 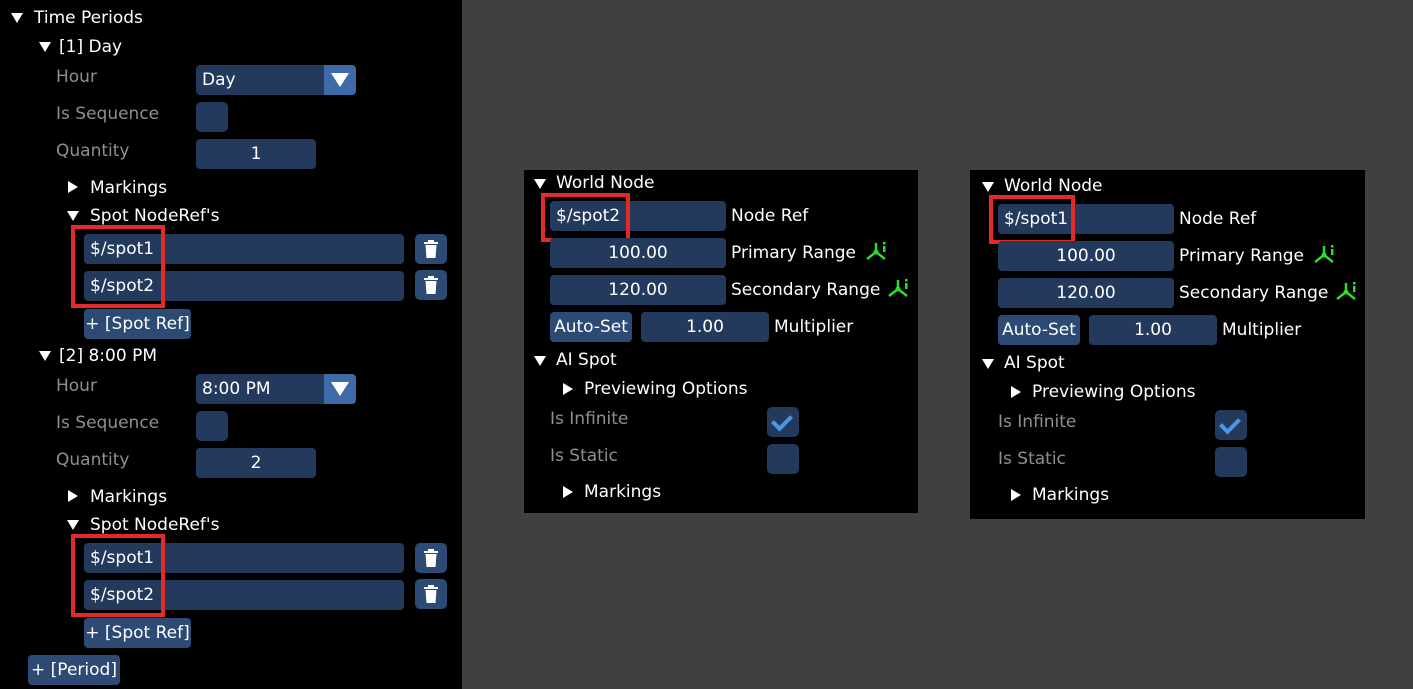 I want to click on hour-value: 8:00 PM, so click(x=236, y=389).